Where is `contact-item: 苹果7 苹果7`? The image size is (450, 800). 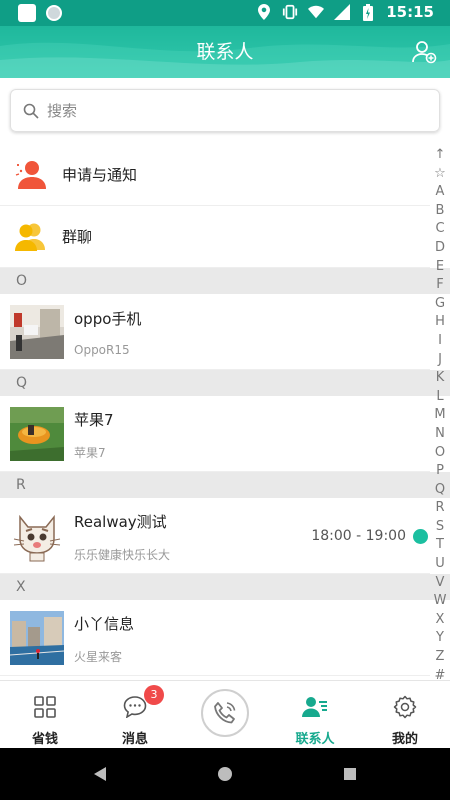
contact-item: 苹果7 苹果7 is located at coordinates (215, 434).